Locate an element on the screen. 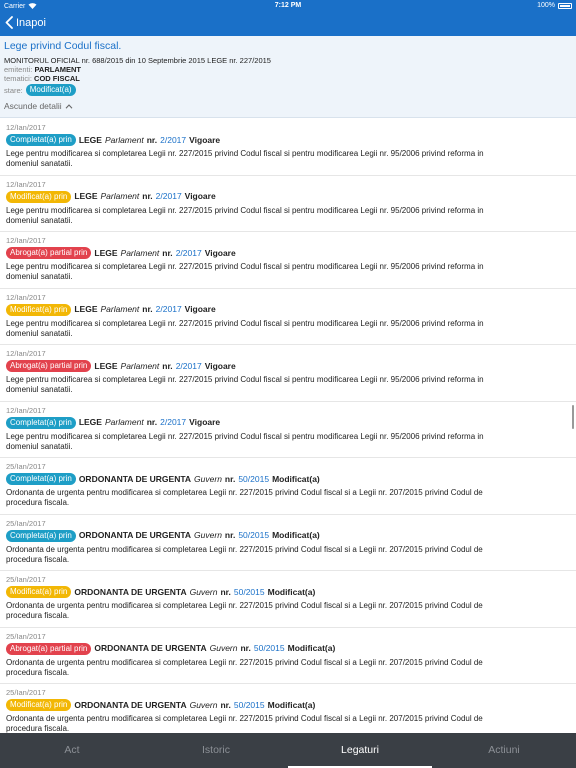 The width and height of the screenshot is (576, 768). emitent-label: emitenti: is located at coordinates (18, 69).